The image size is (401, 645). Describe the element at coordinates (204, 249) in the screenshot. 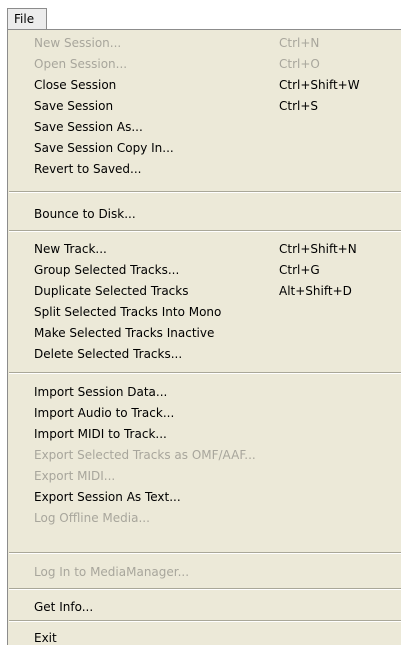

I see `menu-item-new-track: New Track... Ctrl+Shift+N` at that location.